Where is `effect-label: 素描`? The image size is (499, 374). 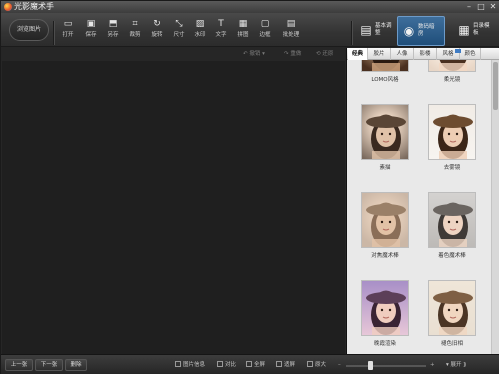
effect-label: 素描 is located at coordinates (385, 168).